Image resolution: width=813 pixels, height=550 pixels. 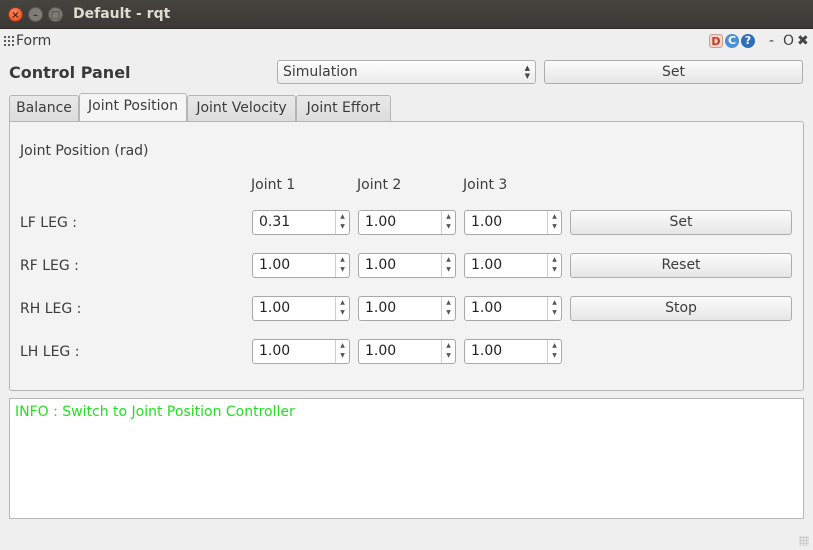 What do you see at coordinates (133, 107) in the screenshot?
I see `tab-joint-position: Joint Position` at bounding box center [133, 107].